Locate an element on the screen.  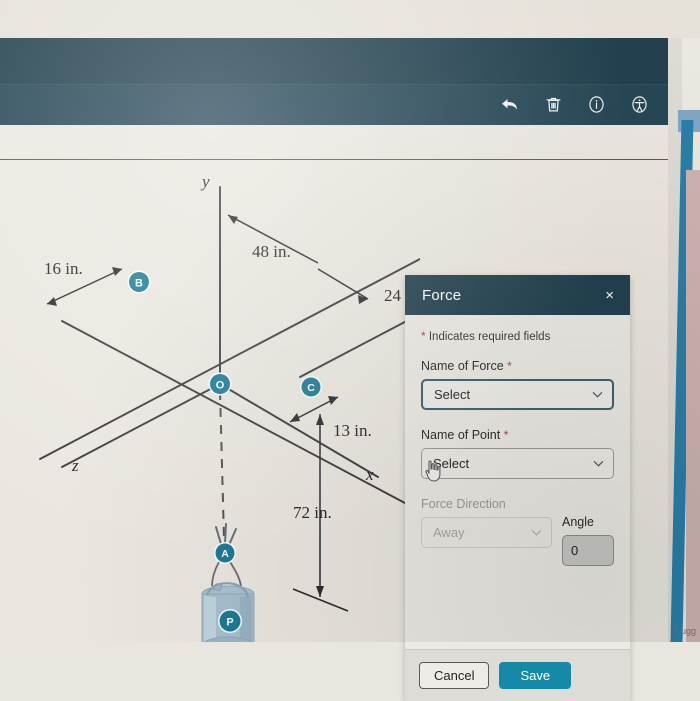
force-direction-group: Force Direction Away is located at coordinates (486, 531).